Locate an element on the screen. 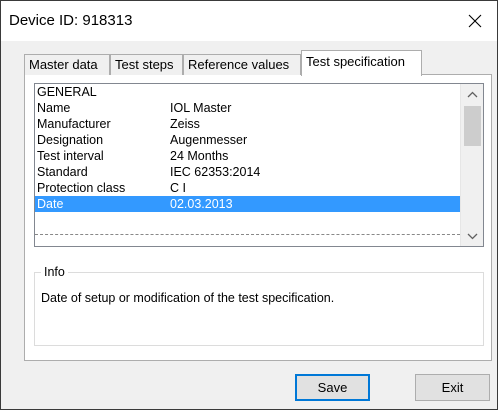  tab-test-specification: Test specification is located at coordinates (361, 63).